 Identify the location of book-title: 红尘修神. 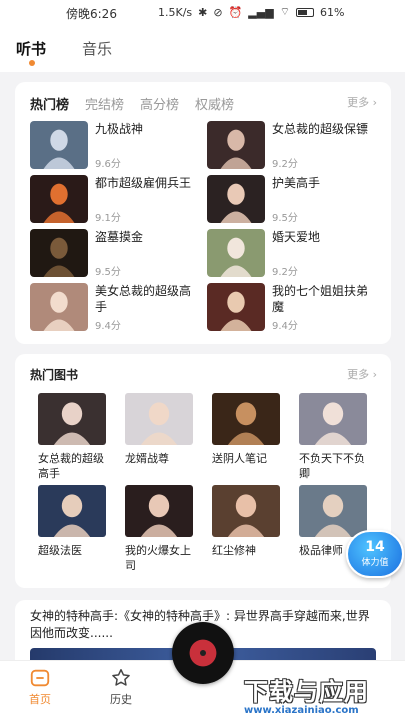
(234, 550).